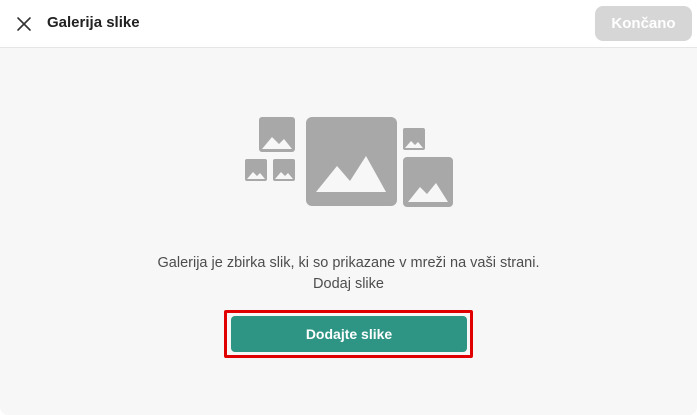  I want to click on close-button, so click(24, 24).